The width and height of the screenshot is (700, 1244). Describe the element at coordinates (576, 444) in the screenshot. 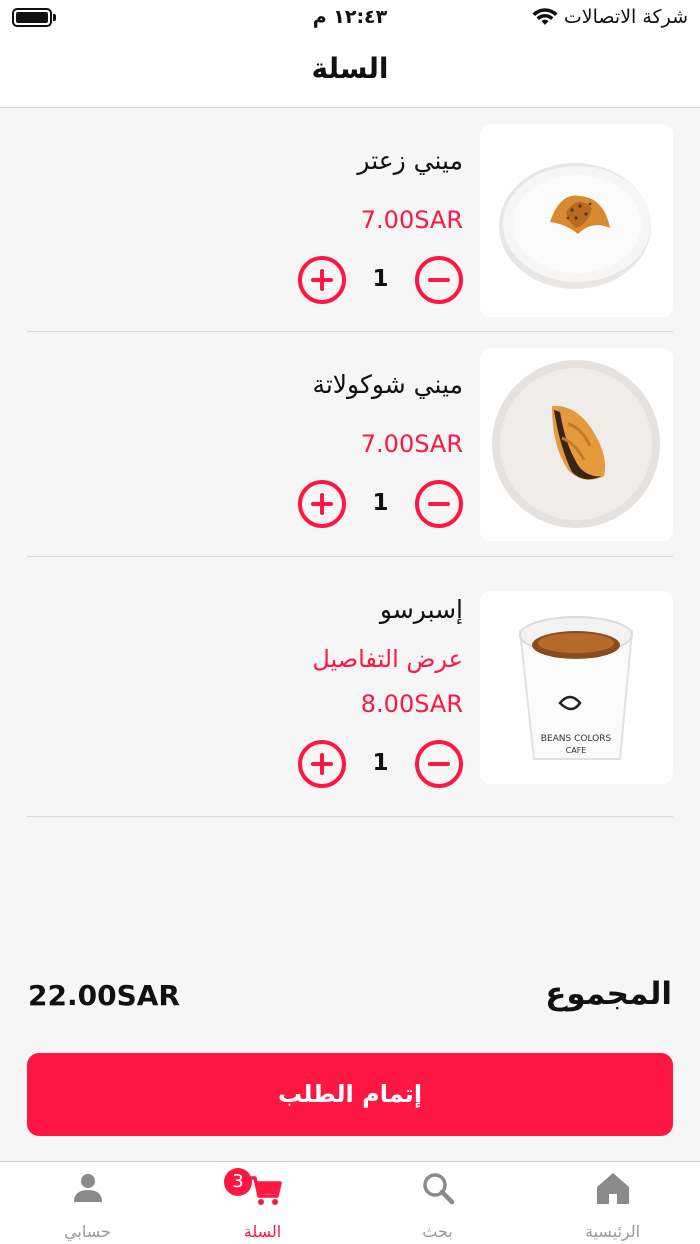

I see `item-image-chocolate-croissant` at that location.